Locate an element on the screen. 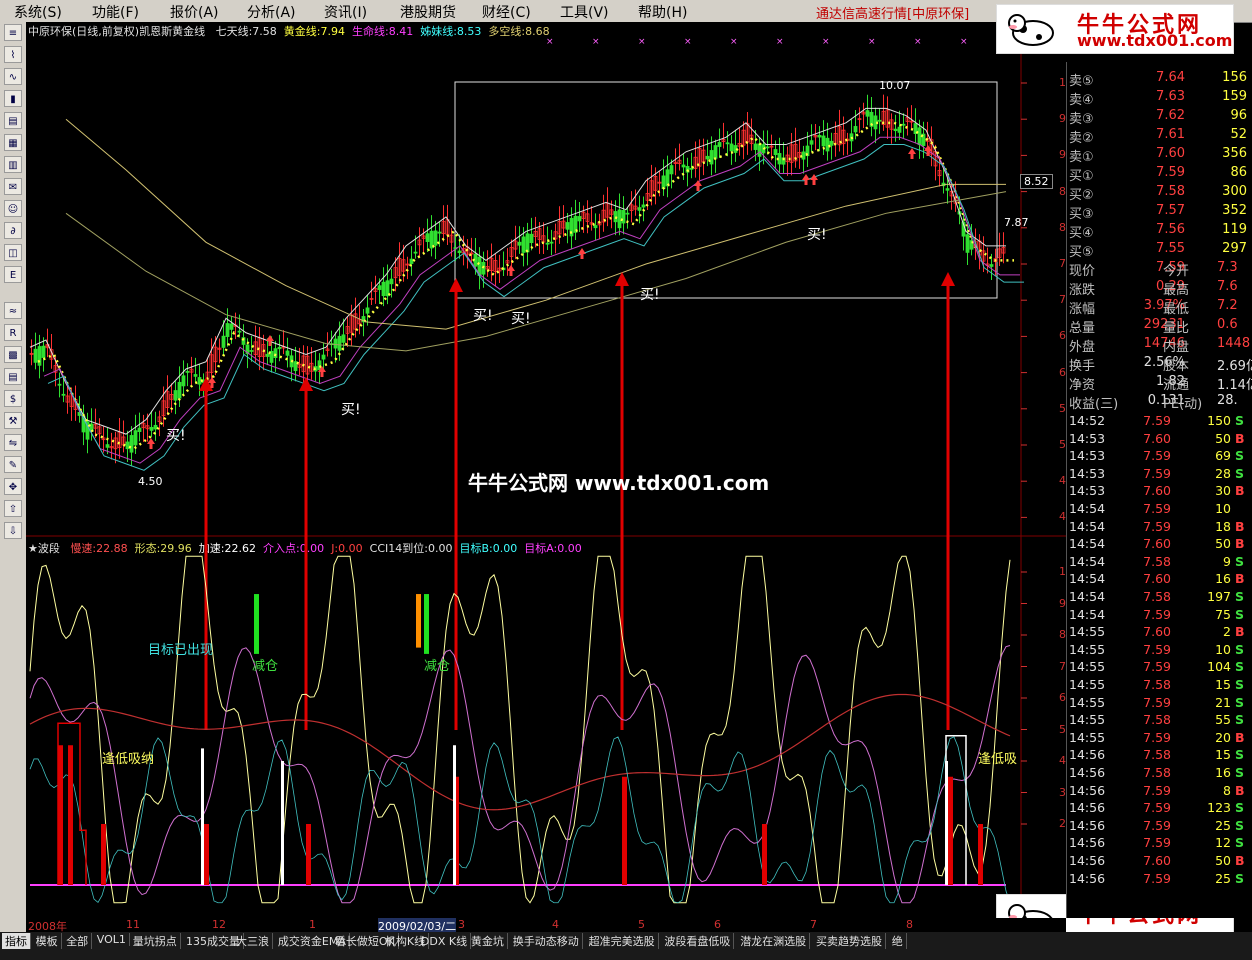 The height and width of the screenshot is (960, 1252). trade-price: 7.59 is located at coordinates (1157, 508).